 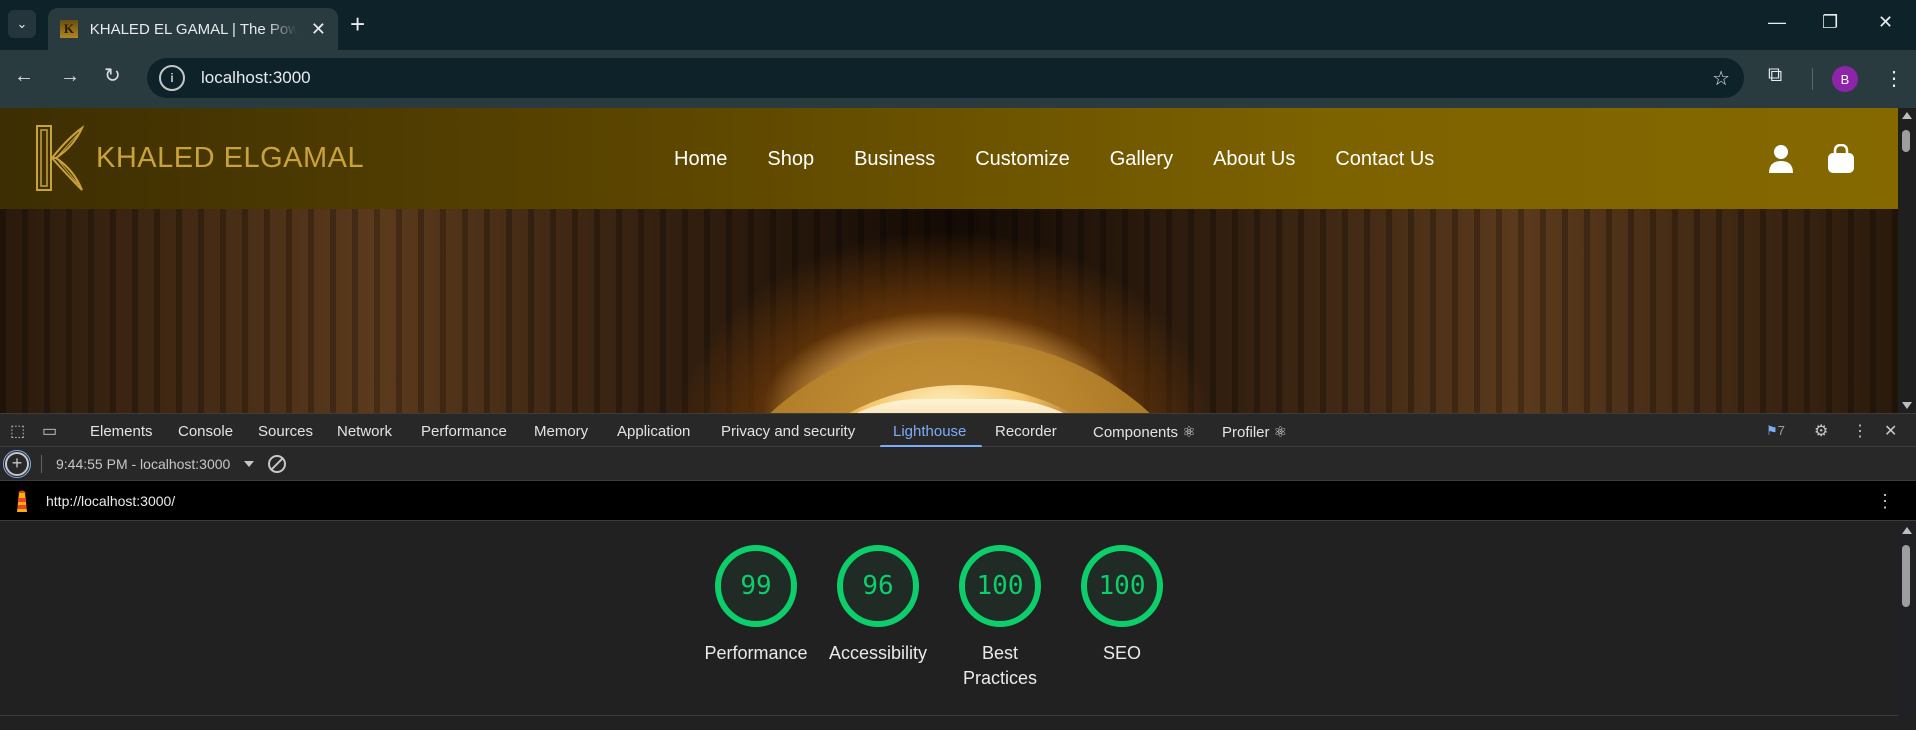 What do you see at coordinates (24, 76) in the screenshot?
I see `back-arrow-icon: ←` at bounding box center [24, 76].